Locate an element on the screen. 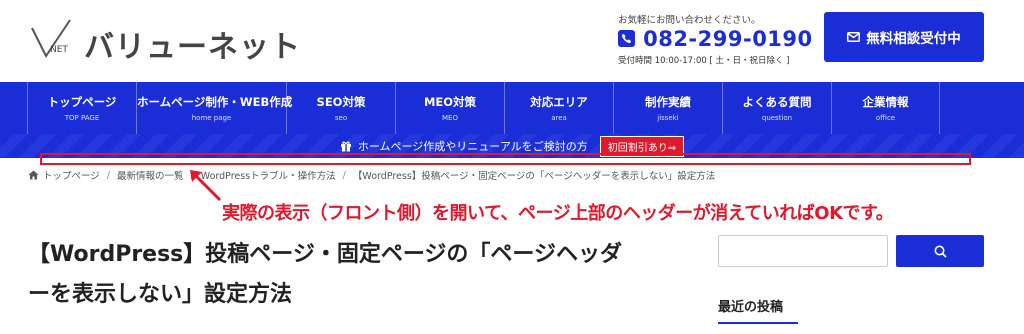 Image resolution: width=1024 pixels, height=334 pixels. logo-mark-icon: NET is located at coordinates (51, 38).